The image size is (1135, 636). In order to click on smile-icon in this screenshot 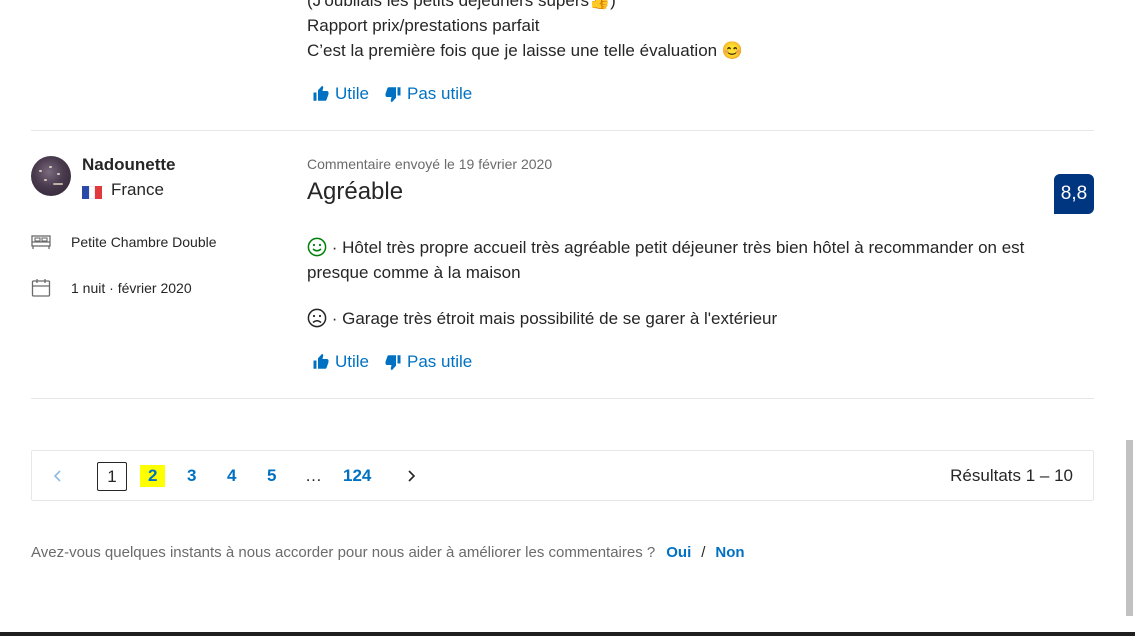, I will do `click(317, 247)`.